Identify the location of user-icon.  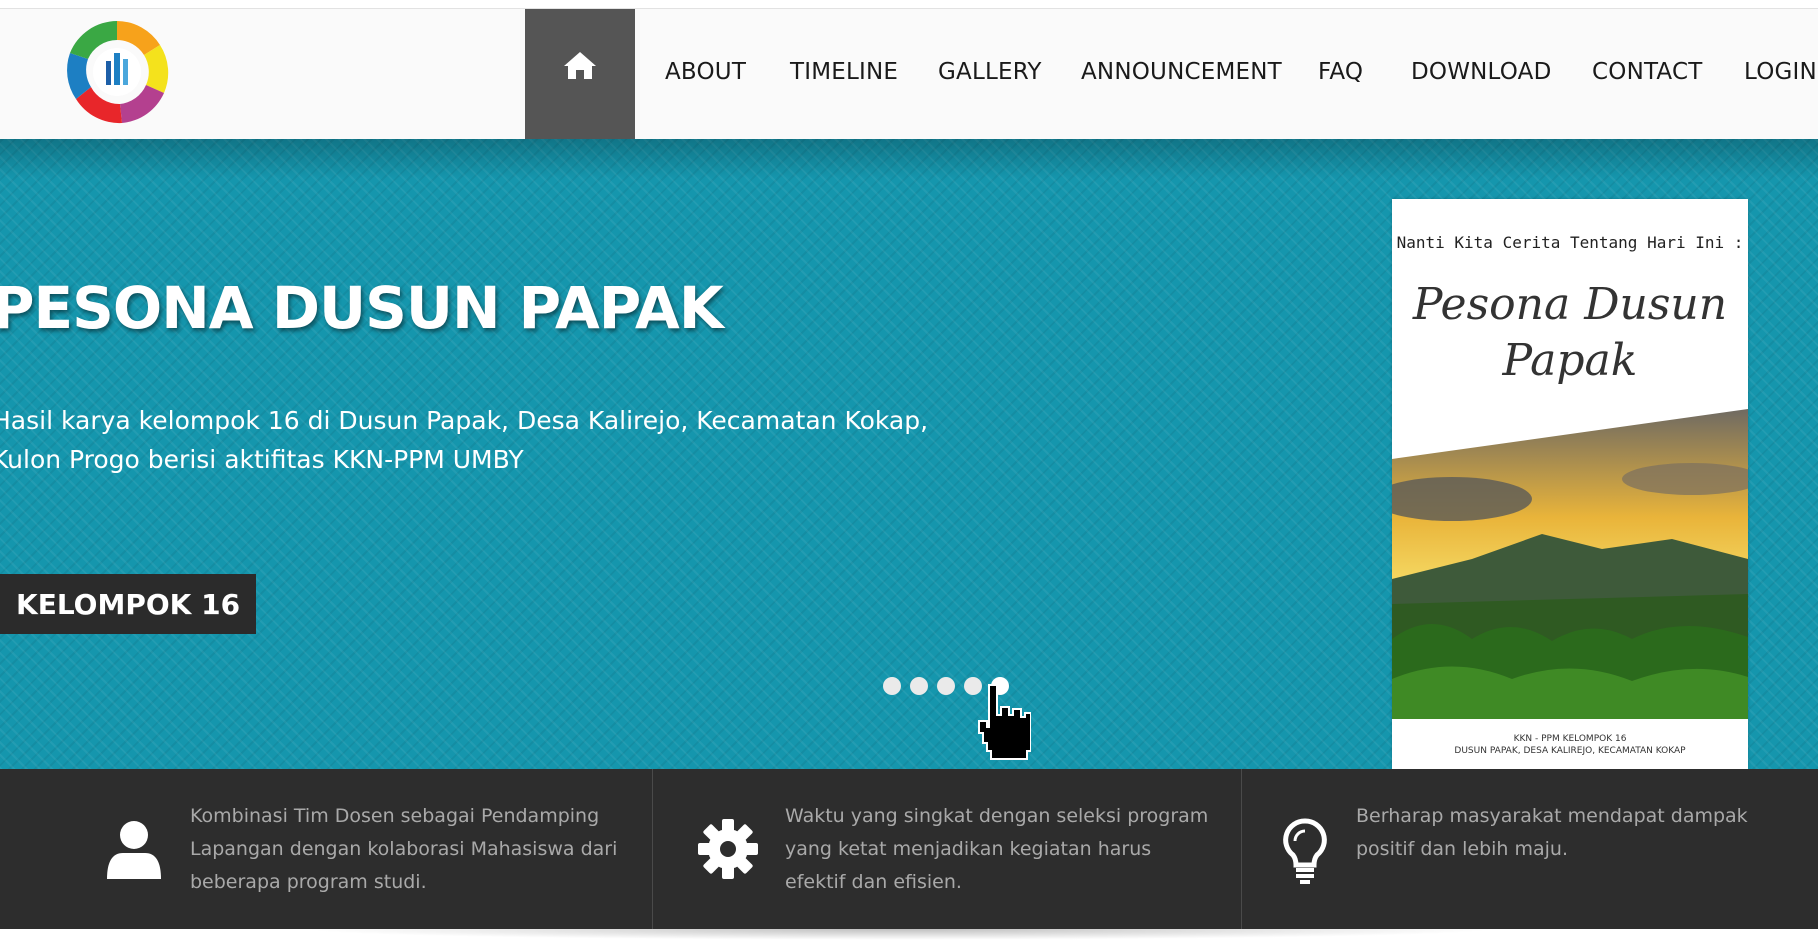
(134, 852).